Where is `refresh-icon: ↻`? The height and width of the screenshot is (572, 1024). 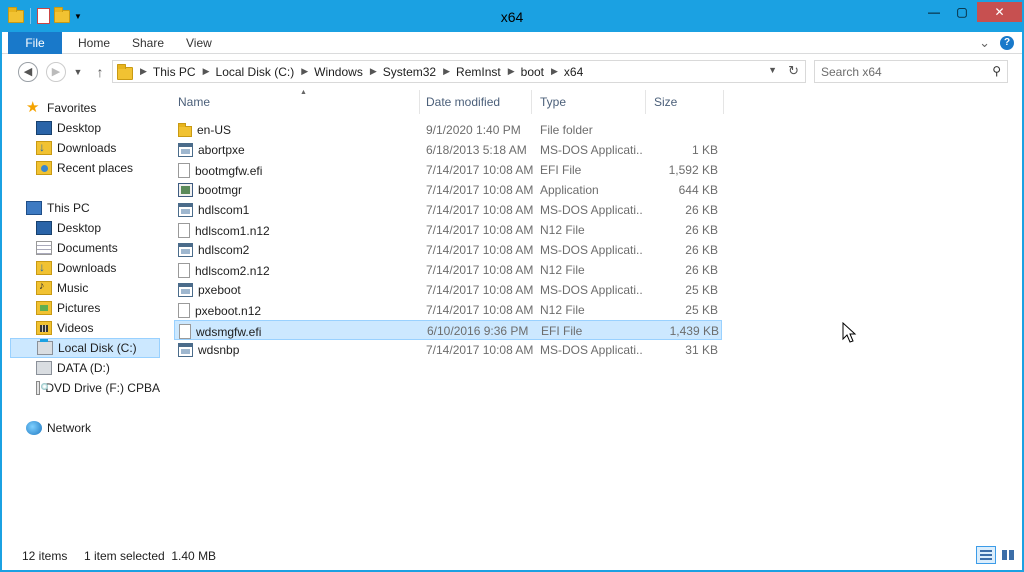
refresh-icon: ↻ is located at coordinates (793, 71).